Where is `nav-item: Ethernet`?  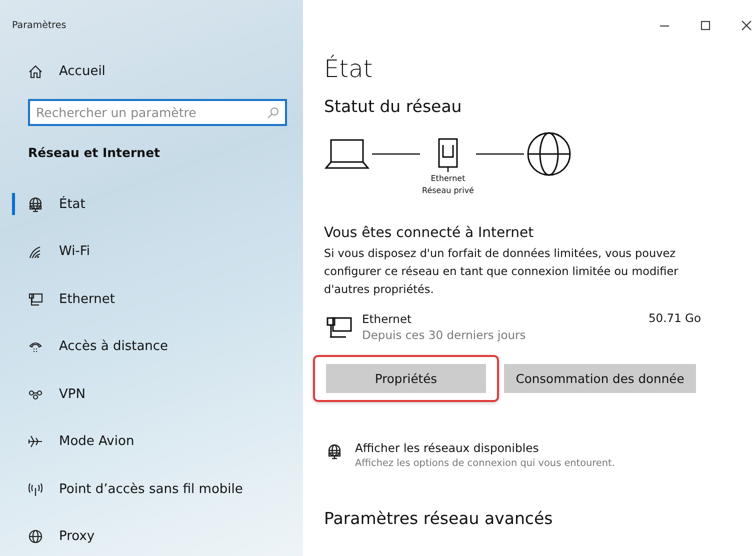 nav-item: Ethernet is located at coordinates (149, 299).